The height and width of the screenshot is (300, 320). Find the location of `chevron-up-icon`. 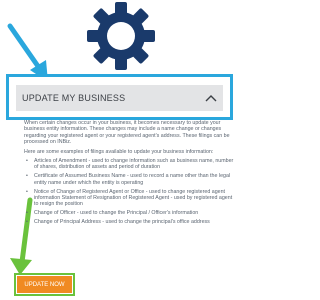

chevron-up-icon is located at coordinates (211, 98).